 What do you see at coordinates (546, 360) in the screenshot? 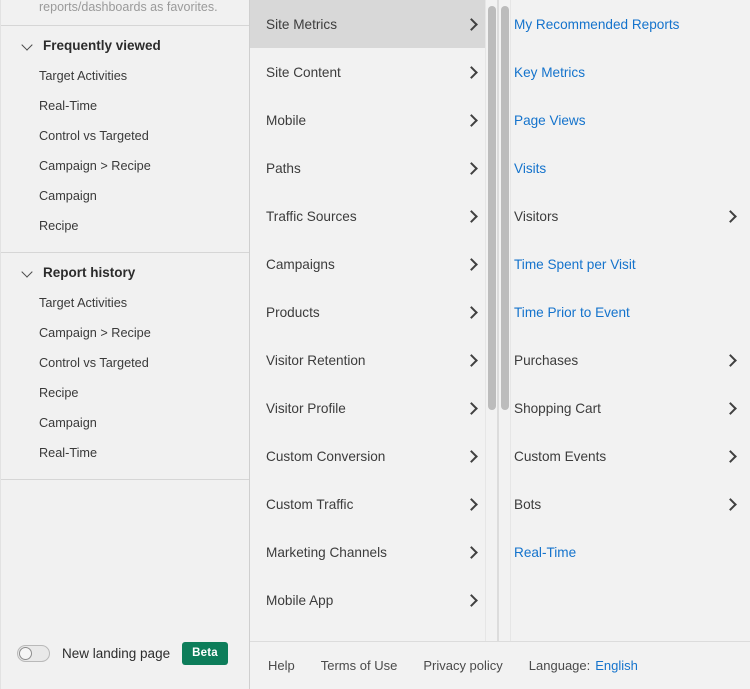
I see `menu-item-label: Purchases` at bounding box center [546, 360].